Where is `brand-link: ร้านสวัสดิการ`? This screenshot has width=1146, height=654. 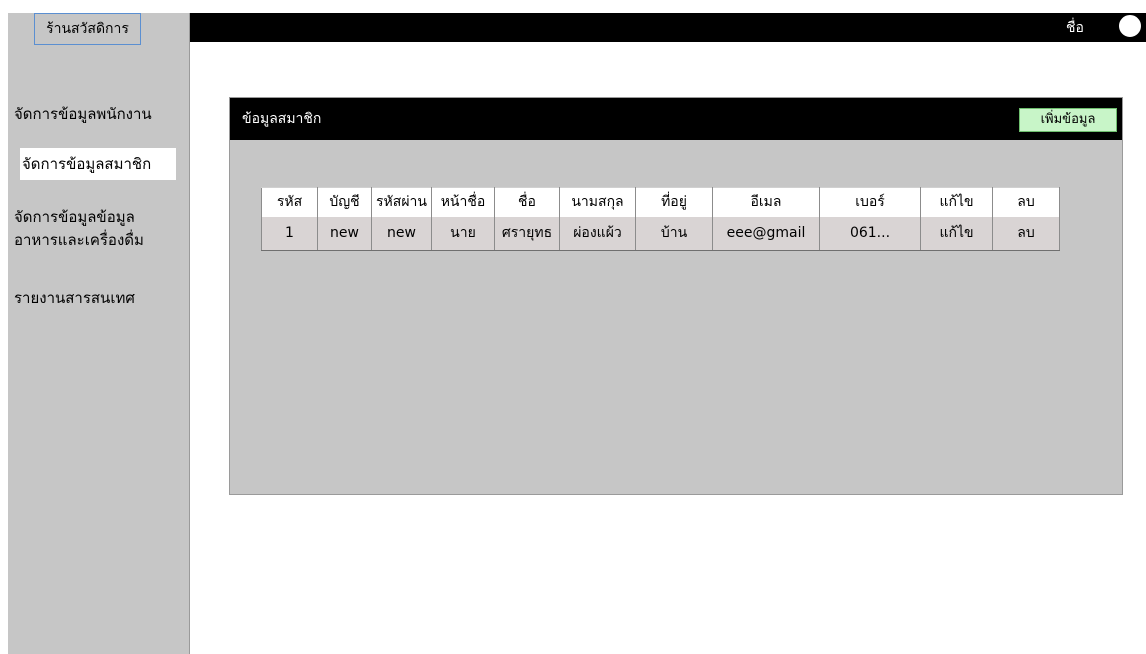 brand-link: ร้านสวัสดิการ is located at coordinates (87, 29).